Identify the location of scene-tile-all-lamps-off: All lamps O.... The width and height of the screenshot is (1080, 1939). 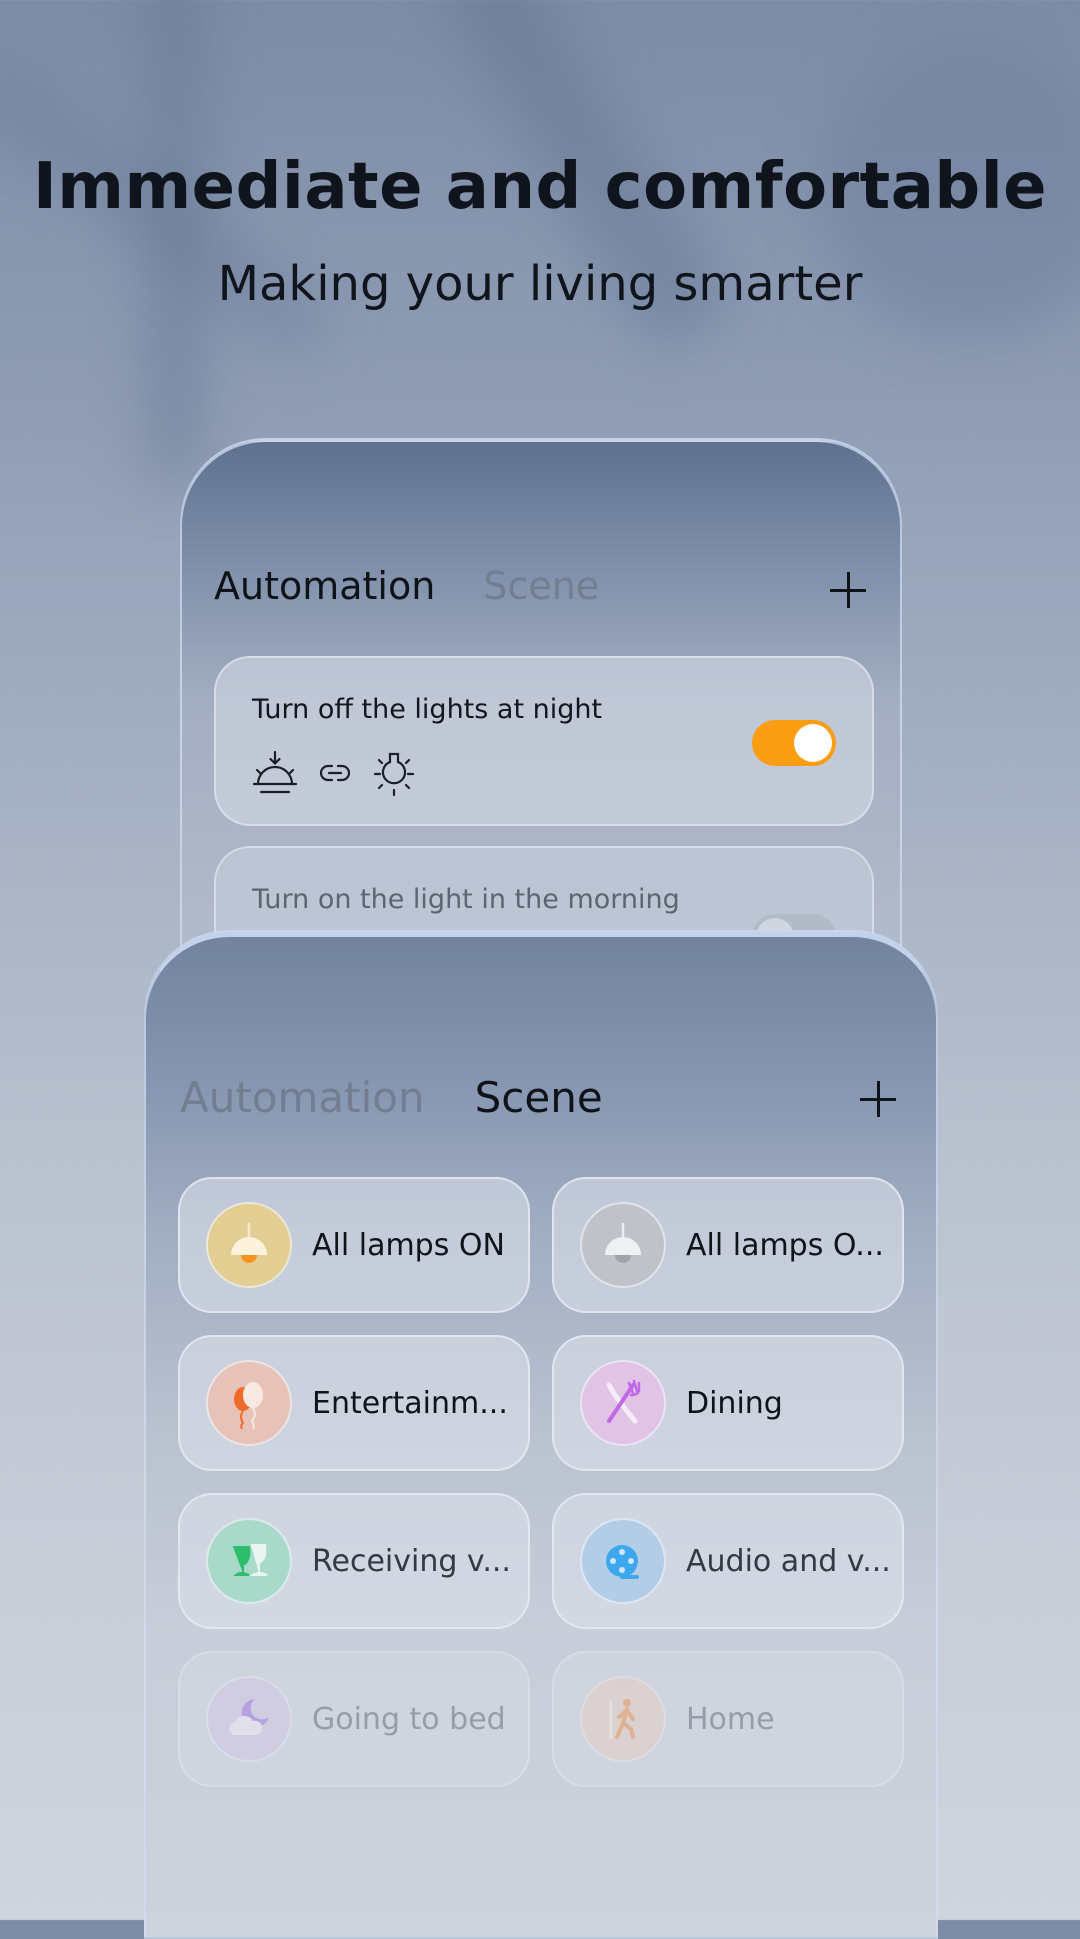
(728, 1245).